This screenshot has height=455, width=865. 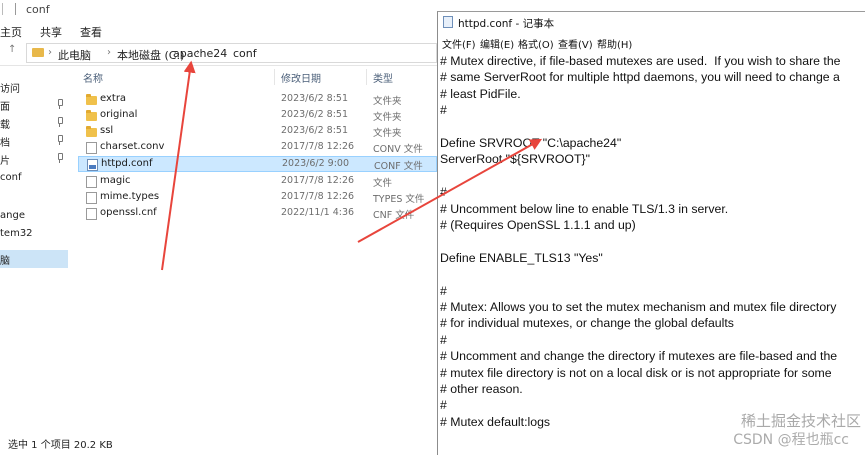 What do you see at coordinates (257, 214) in the screenshot?
I see `file-row: openssl.cnf 2022/11/1 4:36 CNF 文件` at bounding box center [257, 214].